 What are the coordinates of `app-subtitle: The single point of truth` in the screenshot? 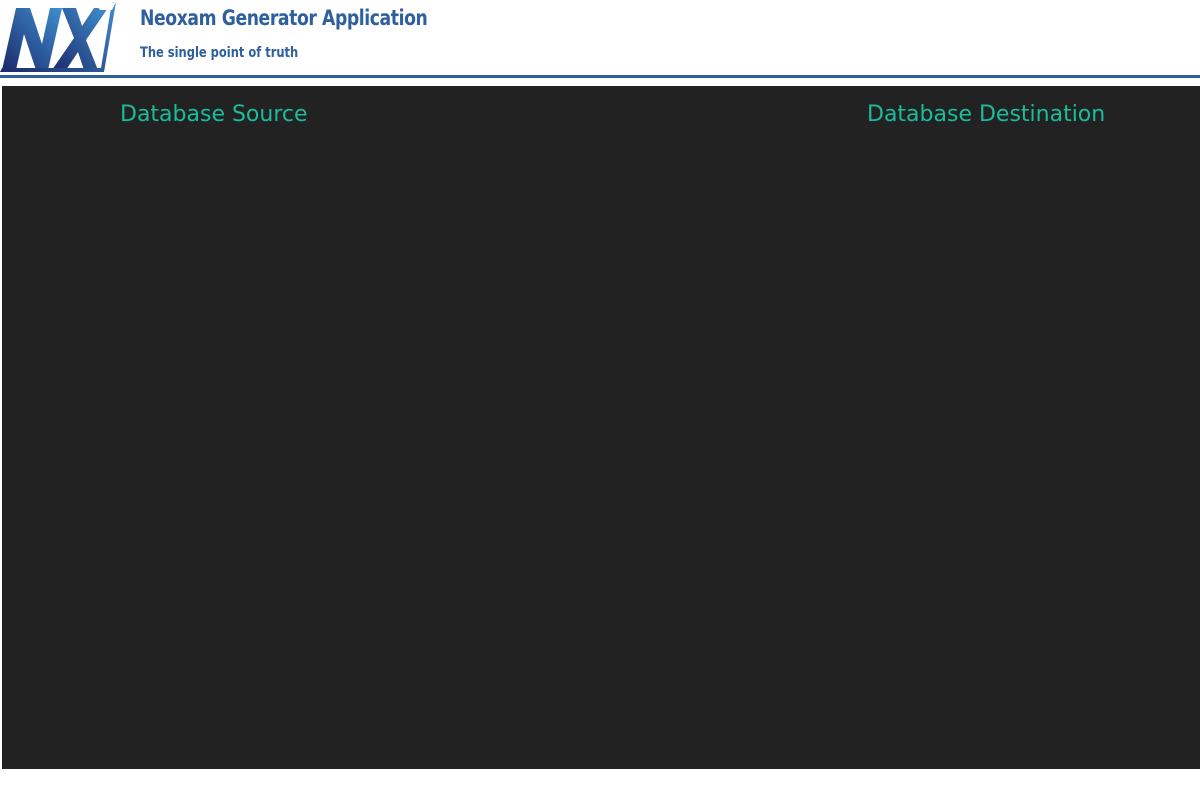 It's located at (219, 53).